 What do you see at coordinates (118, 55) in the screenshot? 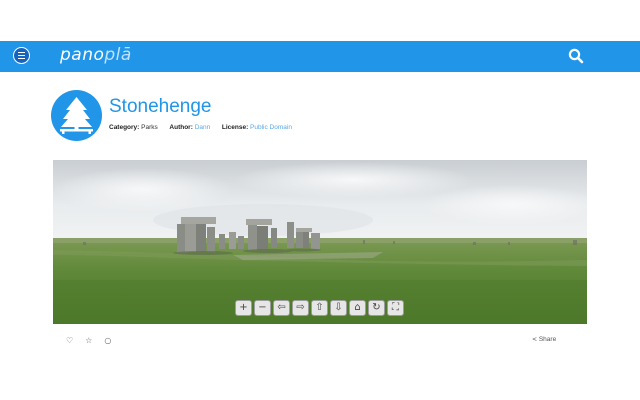
I see `logo-accent: plā` at bounding box center [118, 55].